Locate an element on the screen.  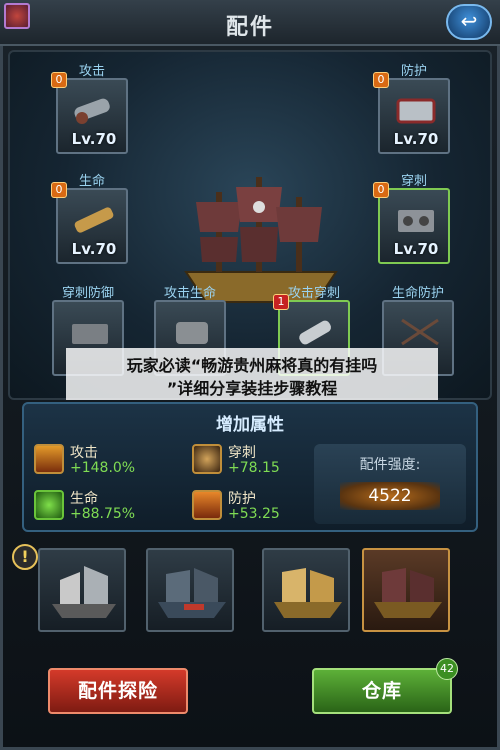
attribute-name: 防护 is located at coordinates (242, 499).